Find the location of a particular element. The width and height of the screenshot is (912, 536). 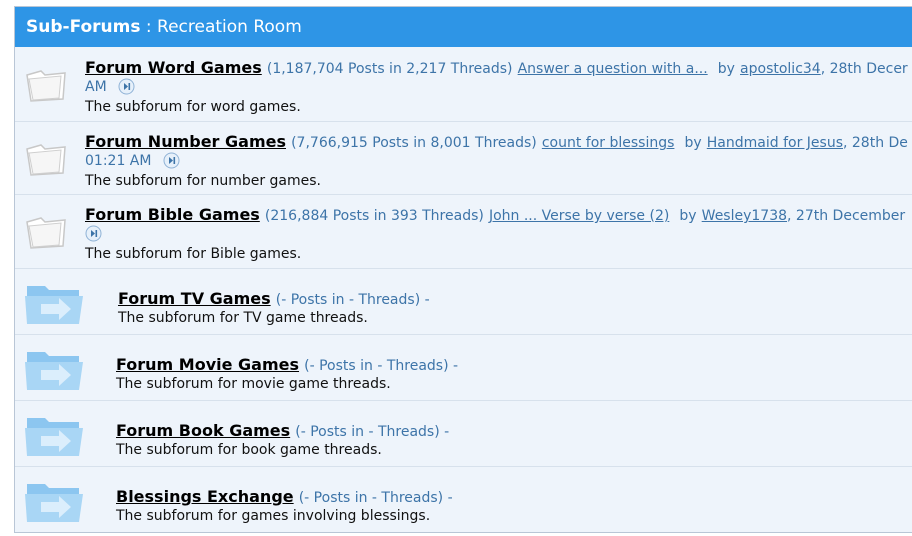

last-post-link: count for blessings is located at coordinates (608, 143).